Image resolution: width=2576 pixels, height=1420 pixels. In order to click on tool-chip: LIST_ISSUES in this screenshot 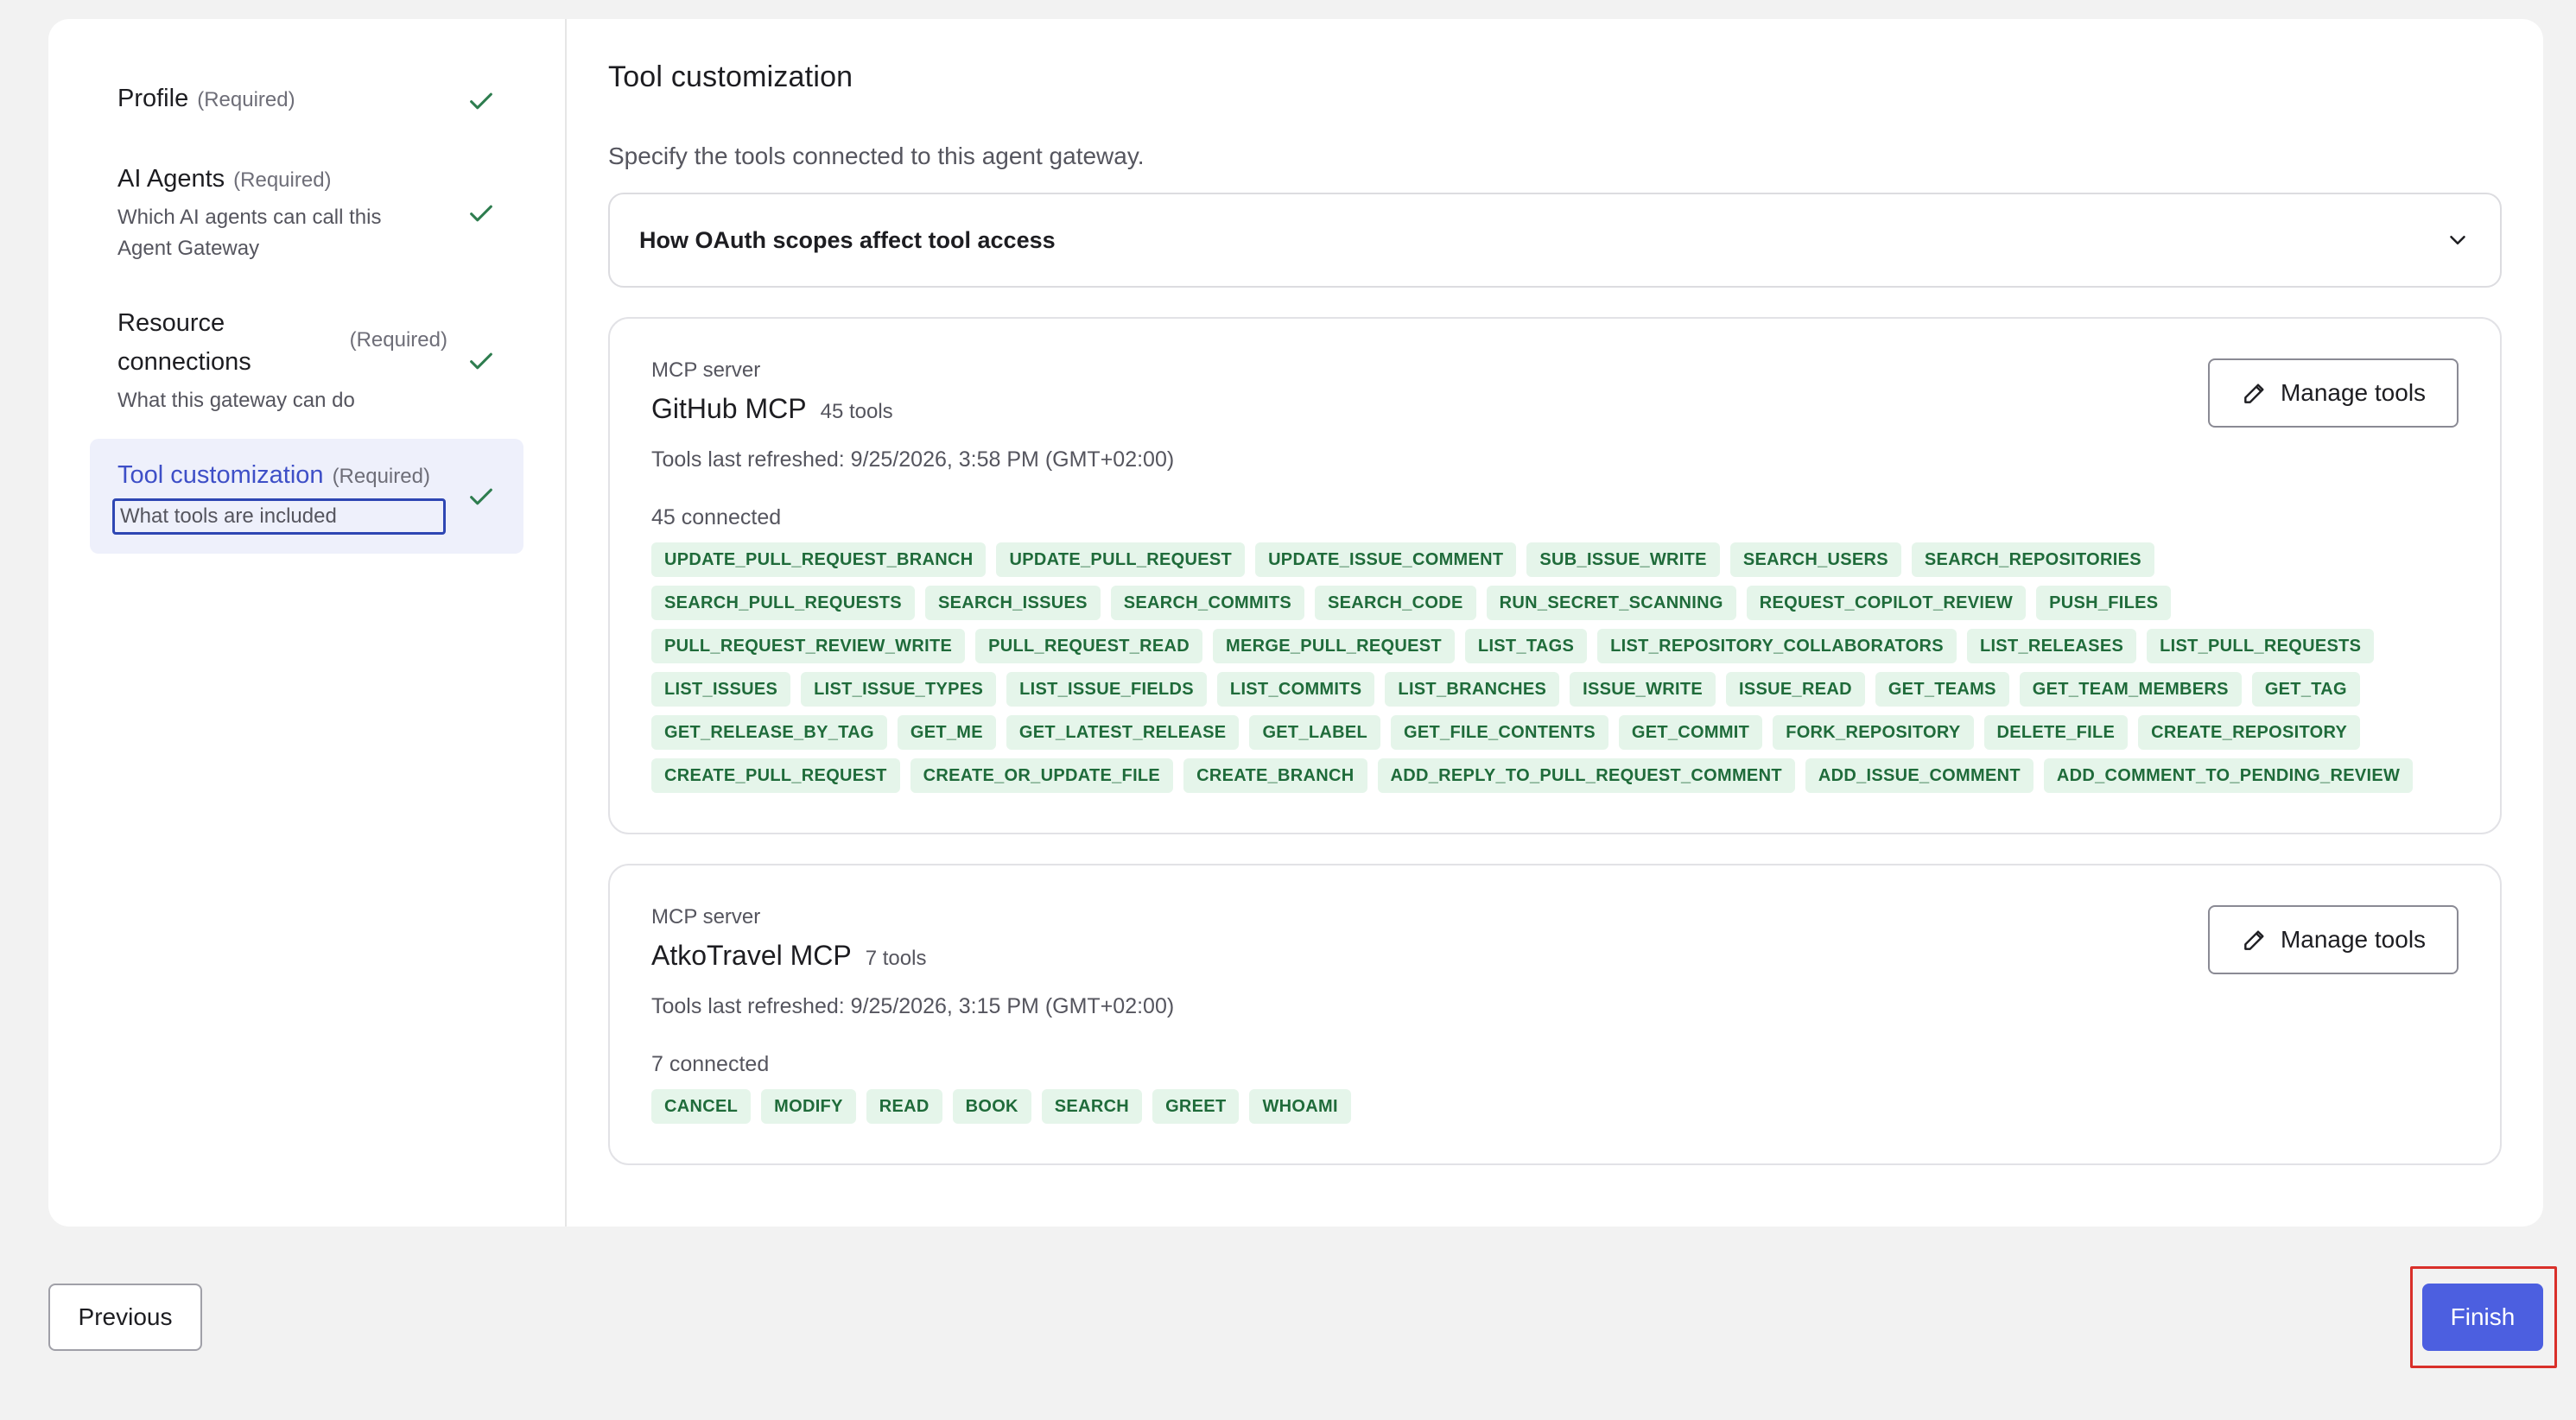, I will do `click(721, 689)`.